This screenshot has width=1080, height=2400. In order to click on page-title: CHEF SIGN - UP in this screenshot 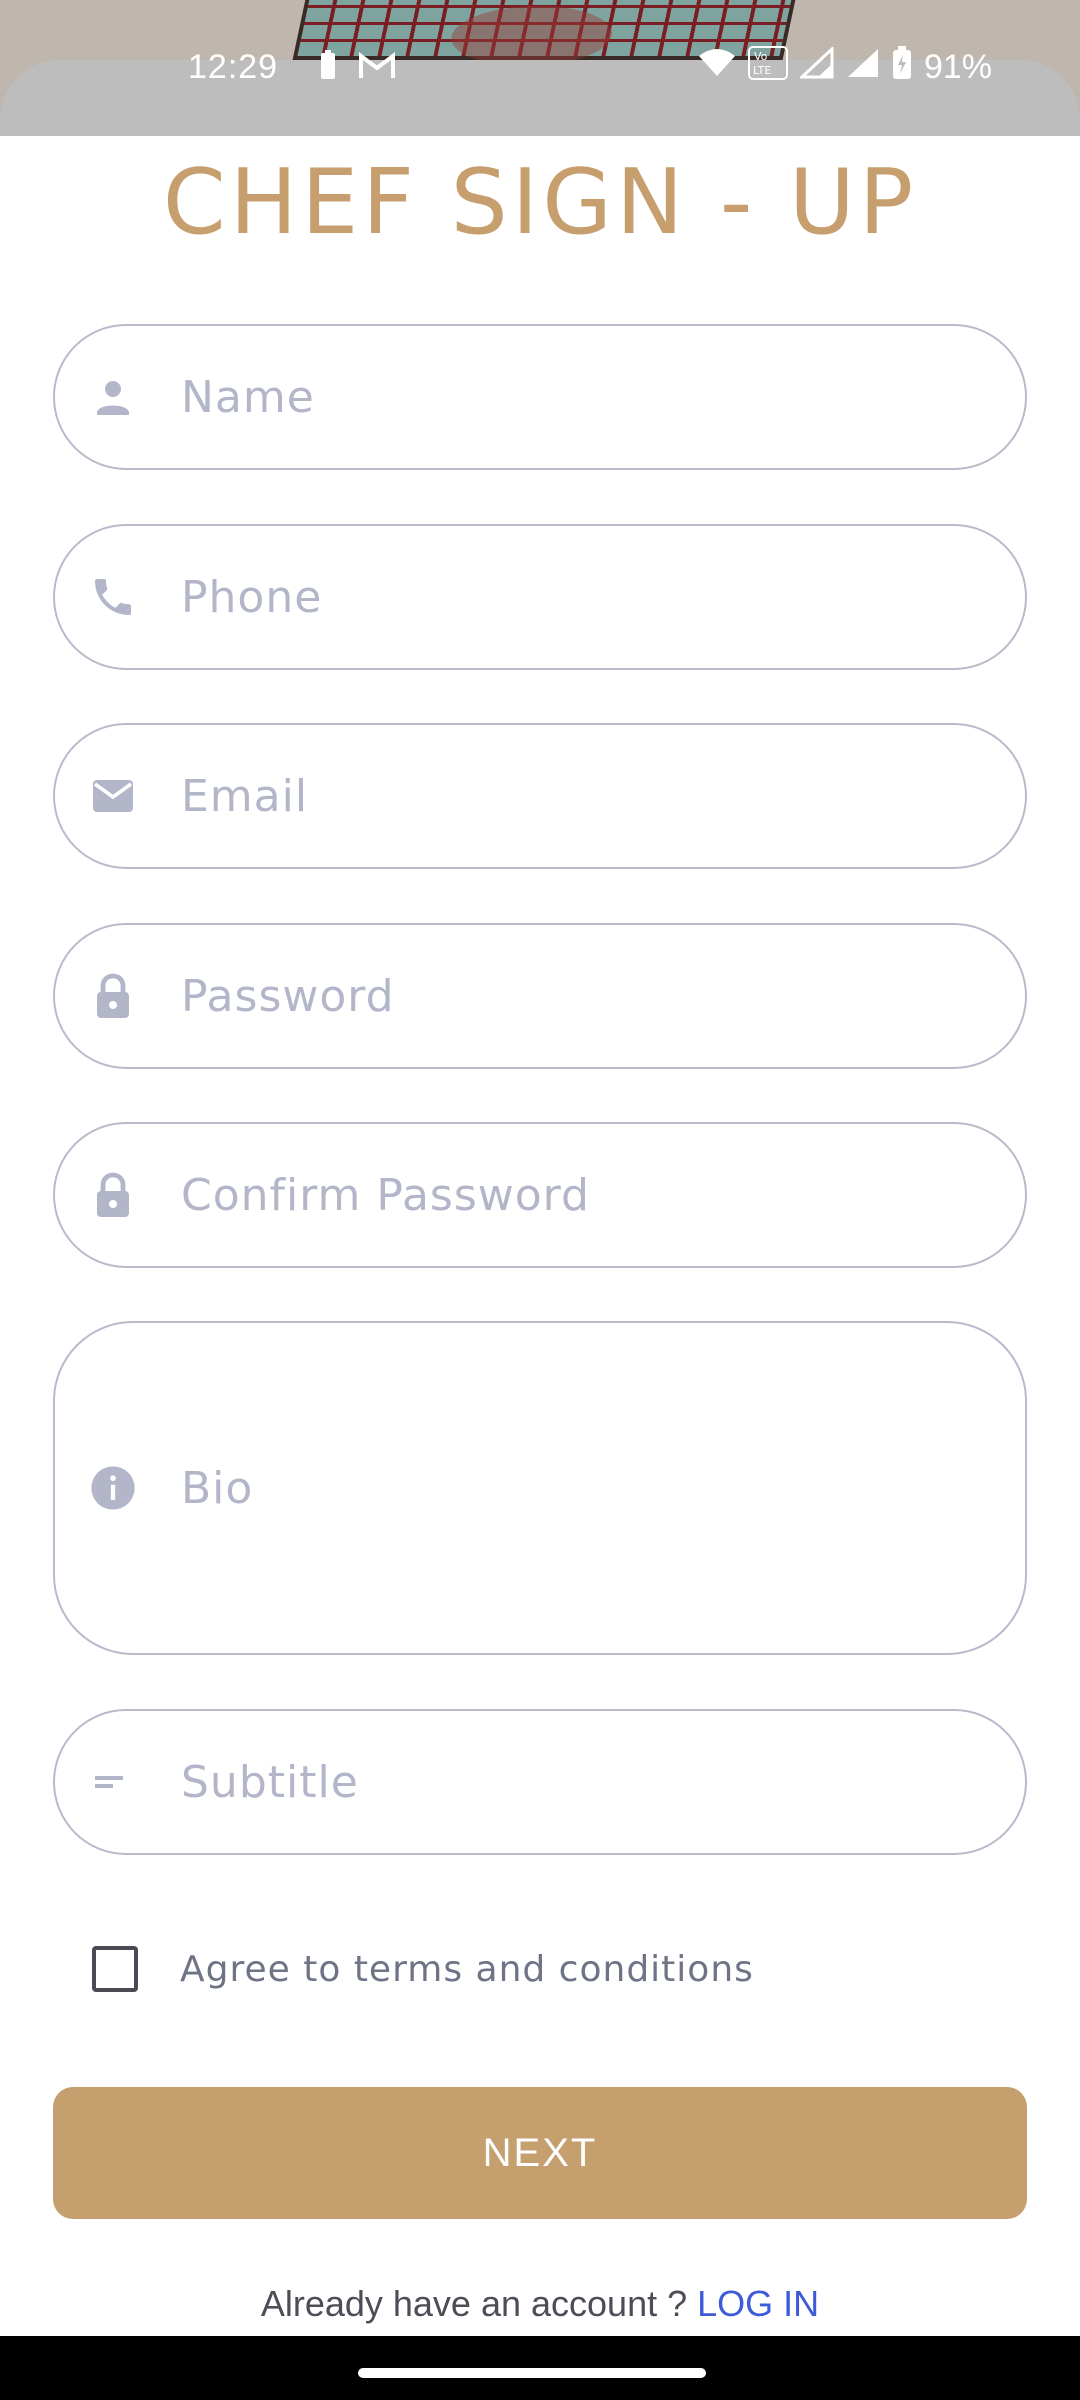, I will do `click(540, 202)`.